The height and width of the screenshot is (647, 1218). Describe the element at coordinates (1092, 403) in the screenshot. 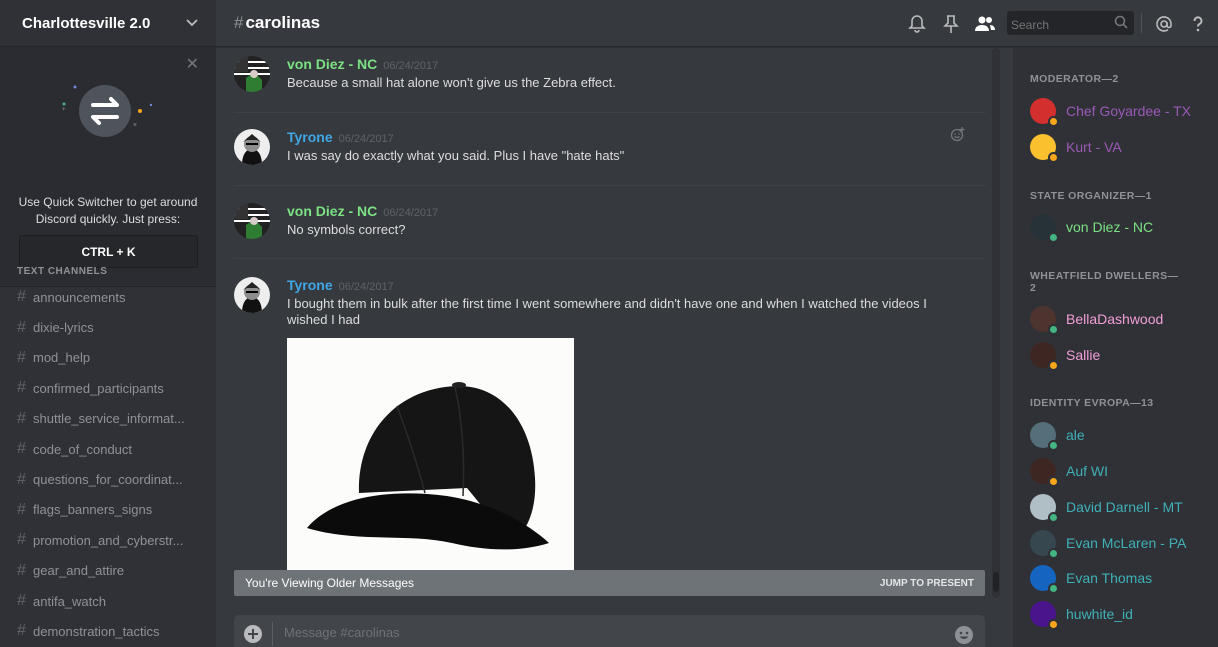

I see `role-header: IDENTITY EVROPA—13` at that location.